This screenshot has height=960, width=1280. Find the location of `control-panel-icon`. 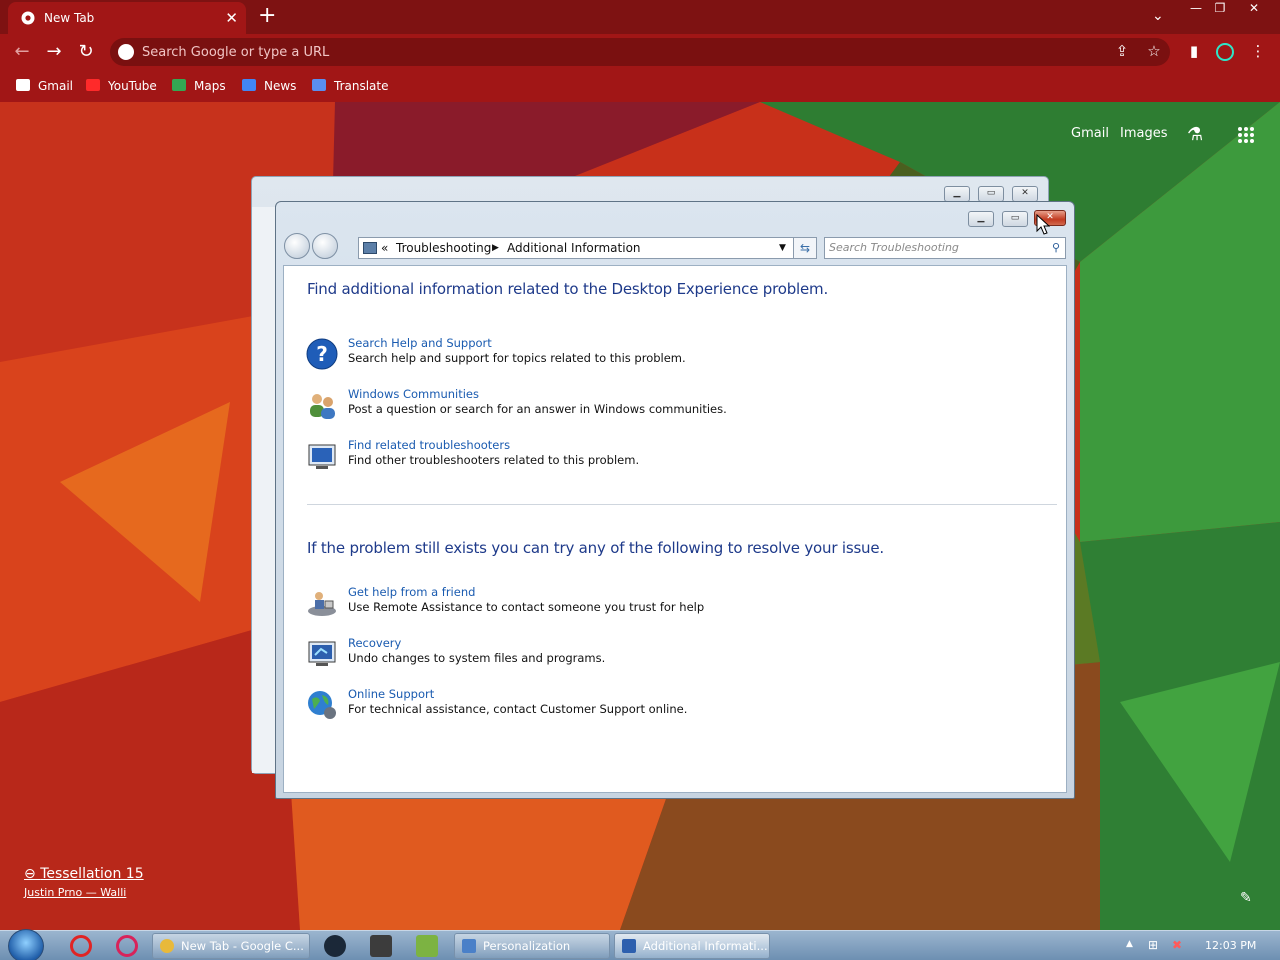

control-panel-icon is located at coordinates (370, 248).